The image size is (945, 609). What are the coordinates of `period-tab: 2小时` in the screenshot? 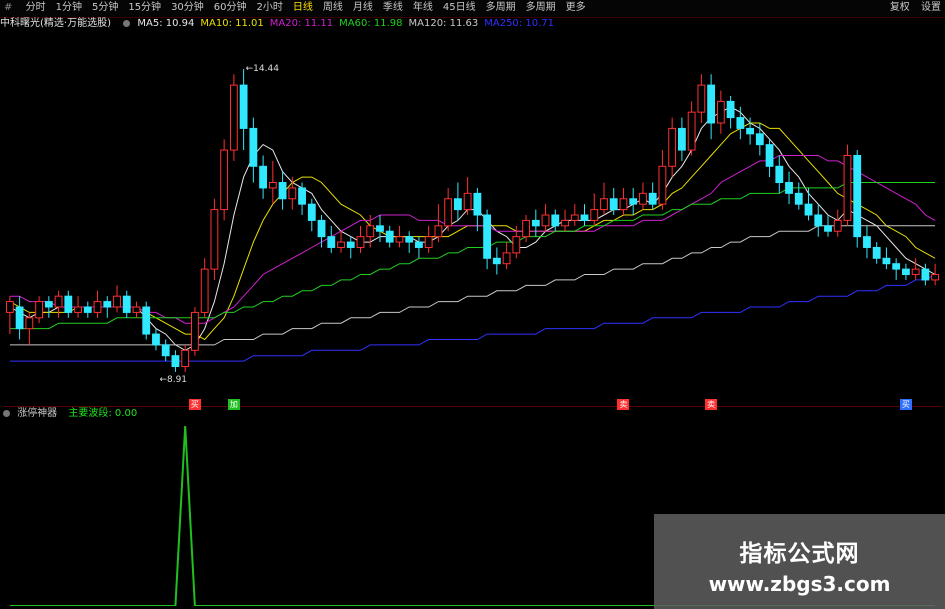 It's located at (271, 8).